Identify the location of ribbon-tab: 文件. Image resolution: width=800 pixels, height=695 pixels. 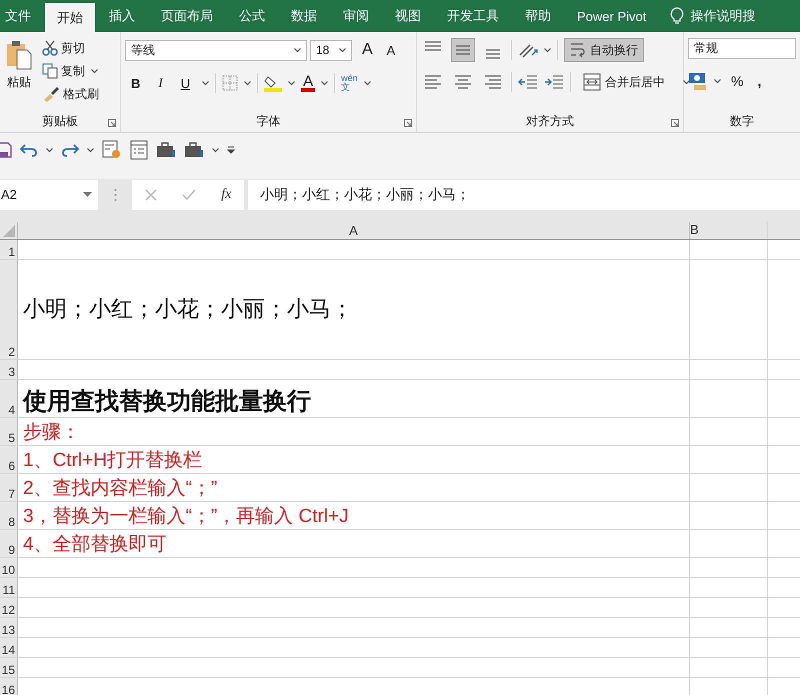
(21, 16).